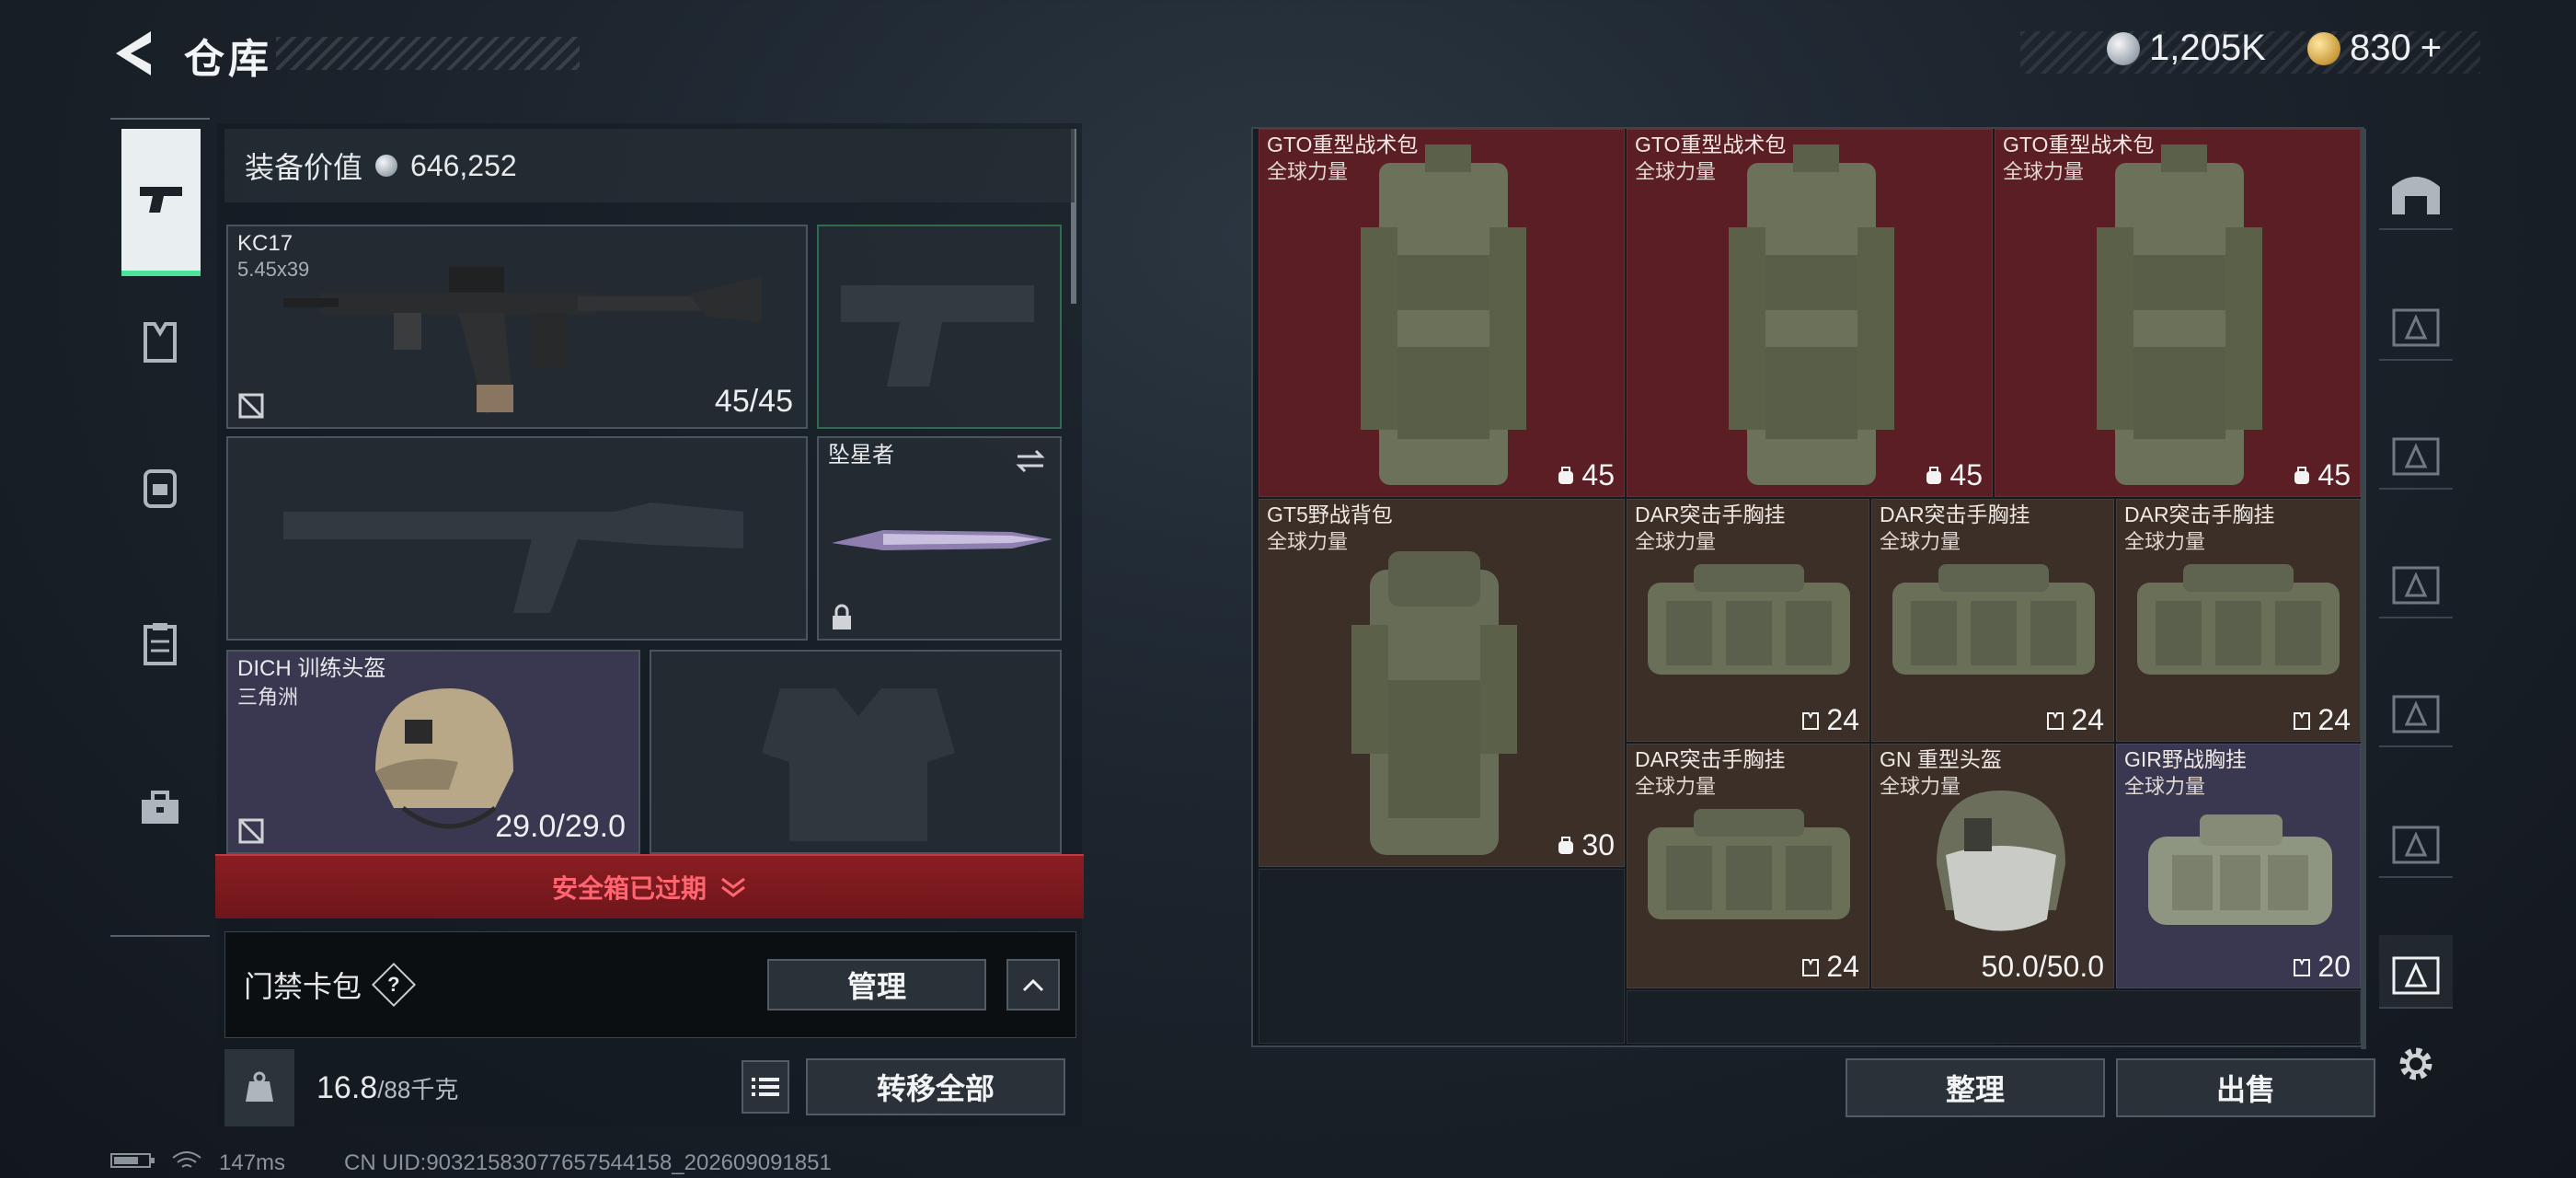  I want to click on nav-weapons, so click(161, 202).